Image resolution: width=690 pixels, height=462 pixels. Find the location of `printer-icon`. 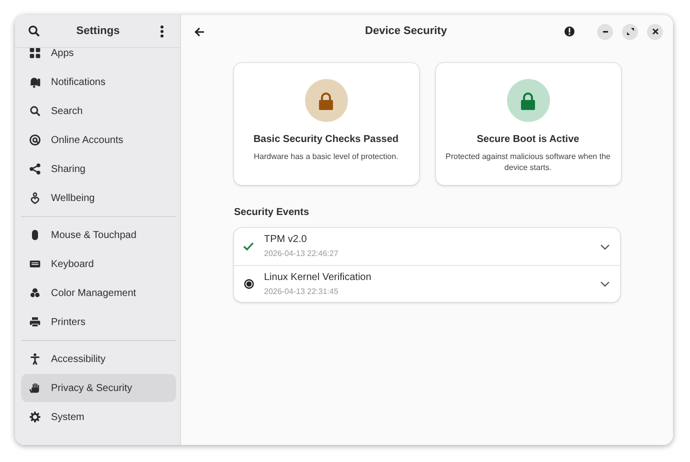

printer-icon is located at coordinates (35, 322).